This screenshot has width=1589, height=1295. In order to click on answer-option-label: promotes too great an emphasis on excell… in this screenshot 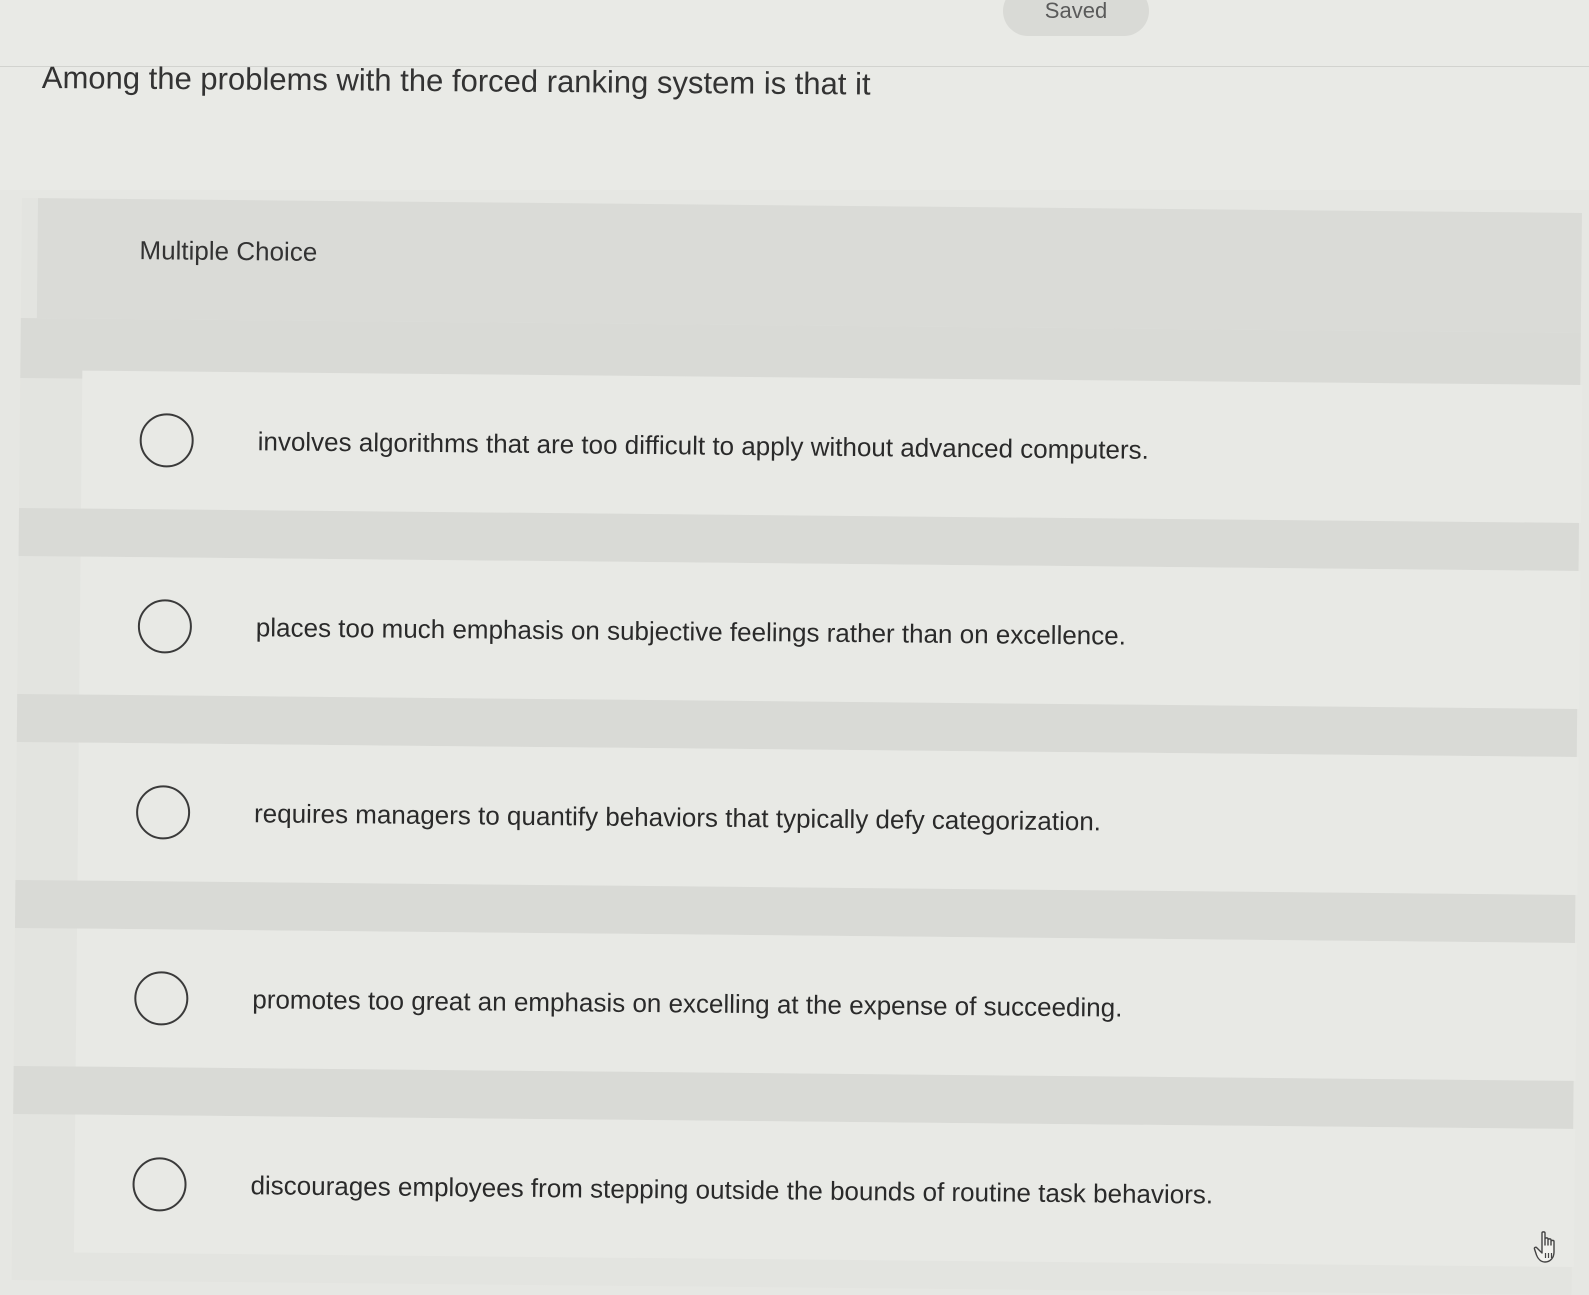, I will do `click(687, 1003)`.